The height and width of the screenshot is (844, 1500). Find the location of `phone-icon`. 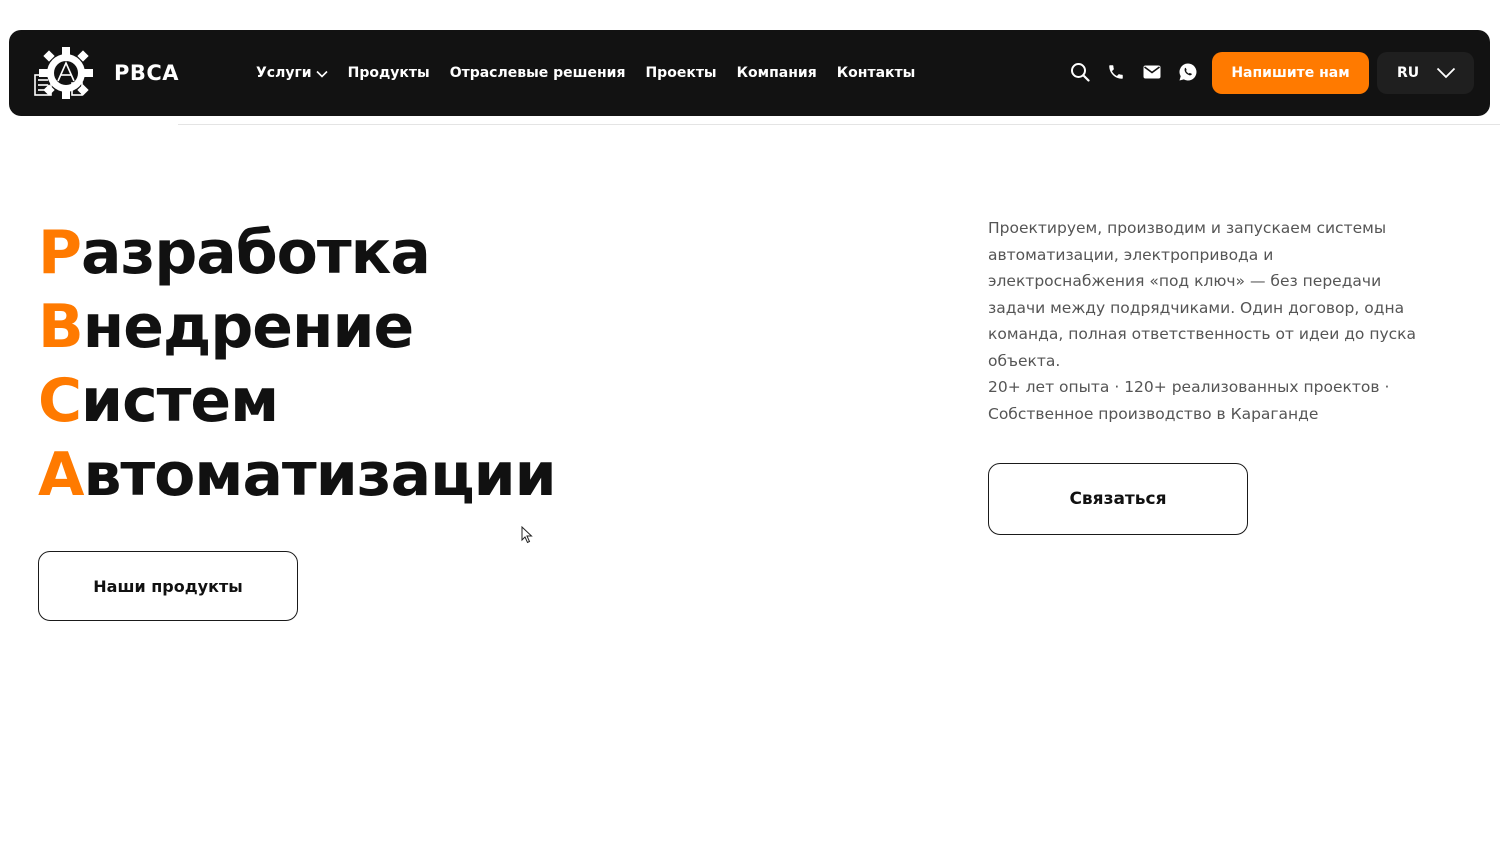

phone-icon is located at coordinates (1116, 72).